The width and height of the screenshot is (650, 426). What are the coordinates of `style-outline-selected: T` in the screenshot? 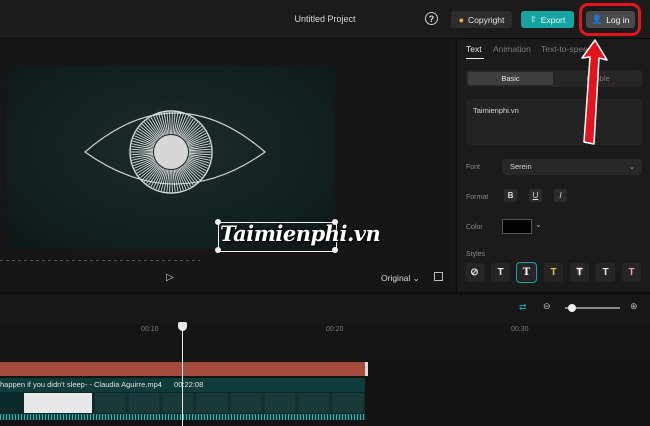 It's located at (526, 272).